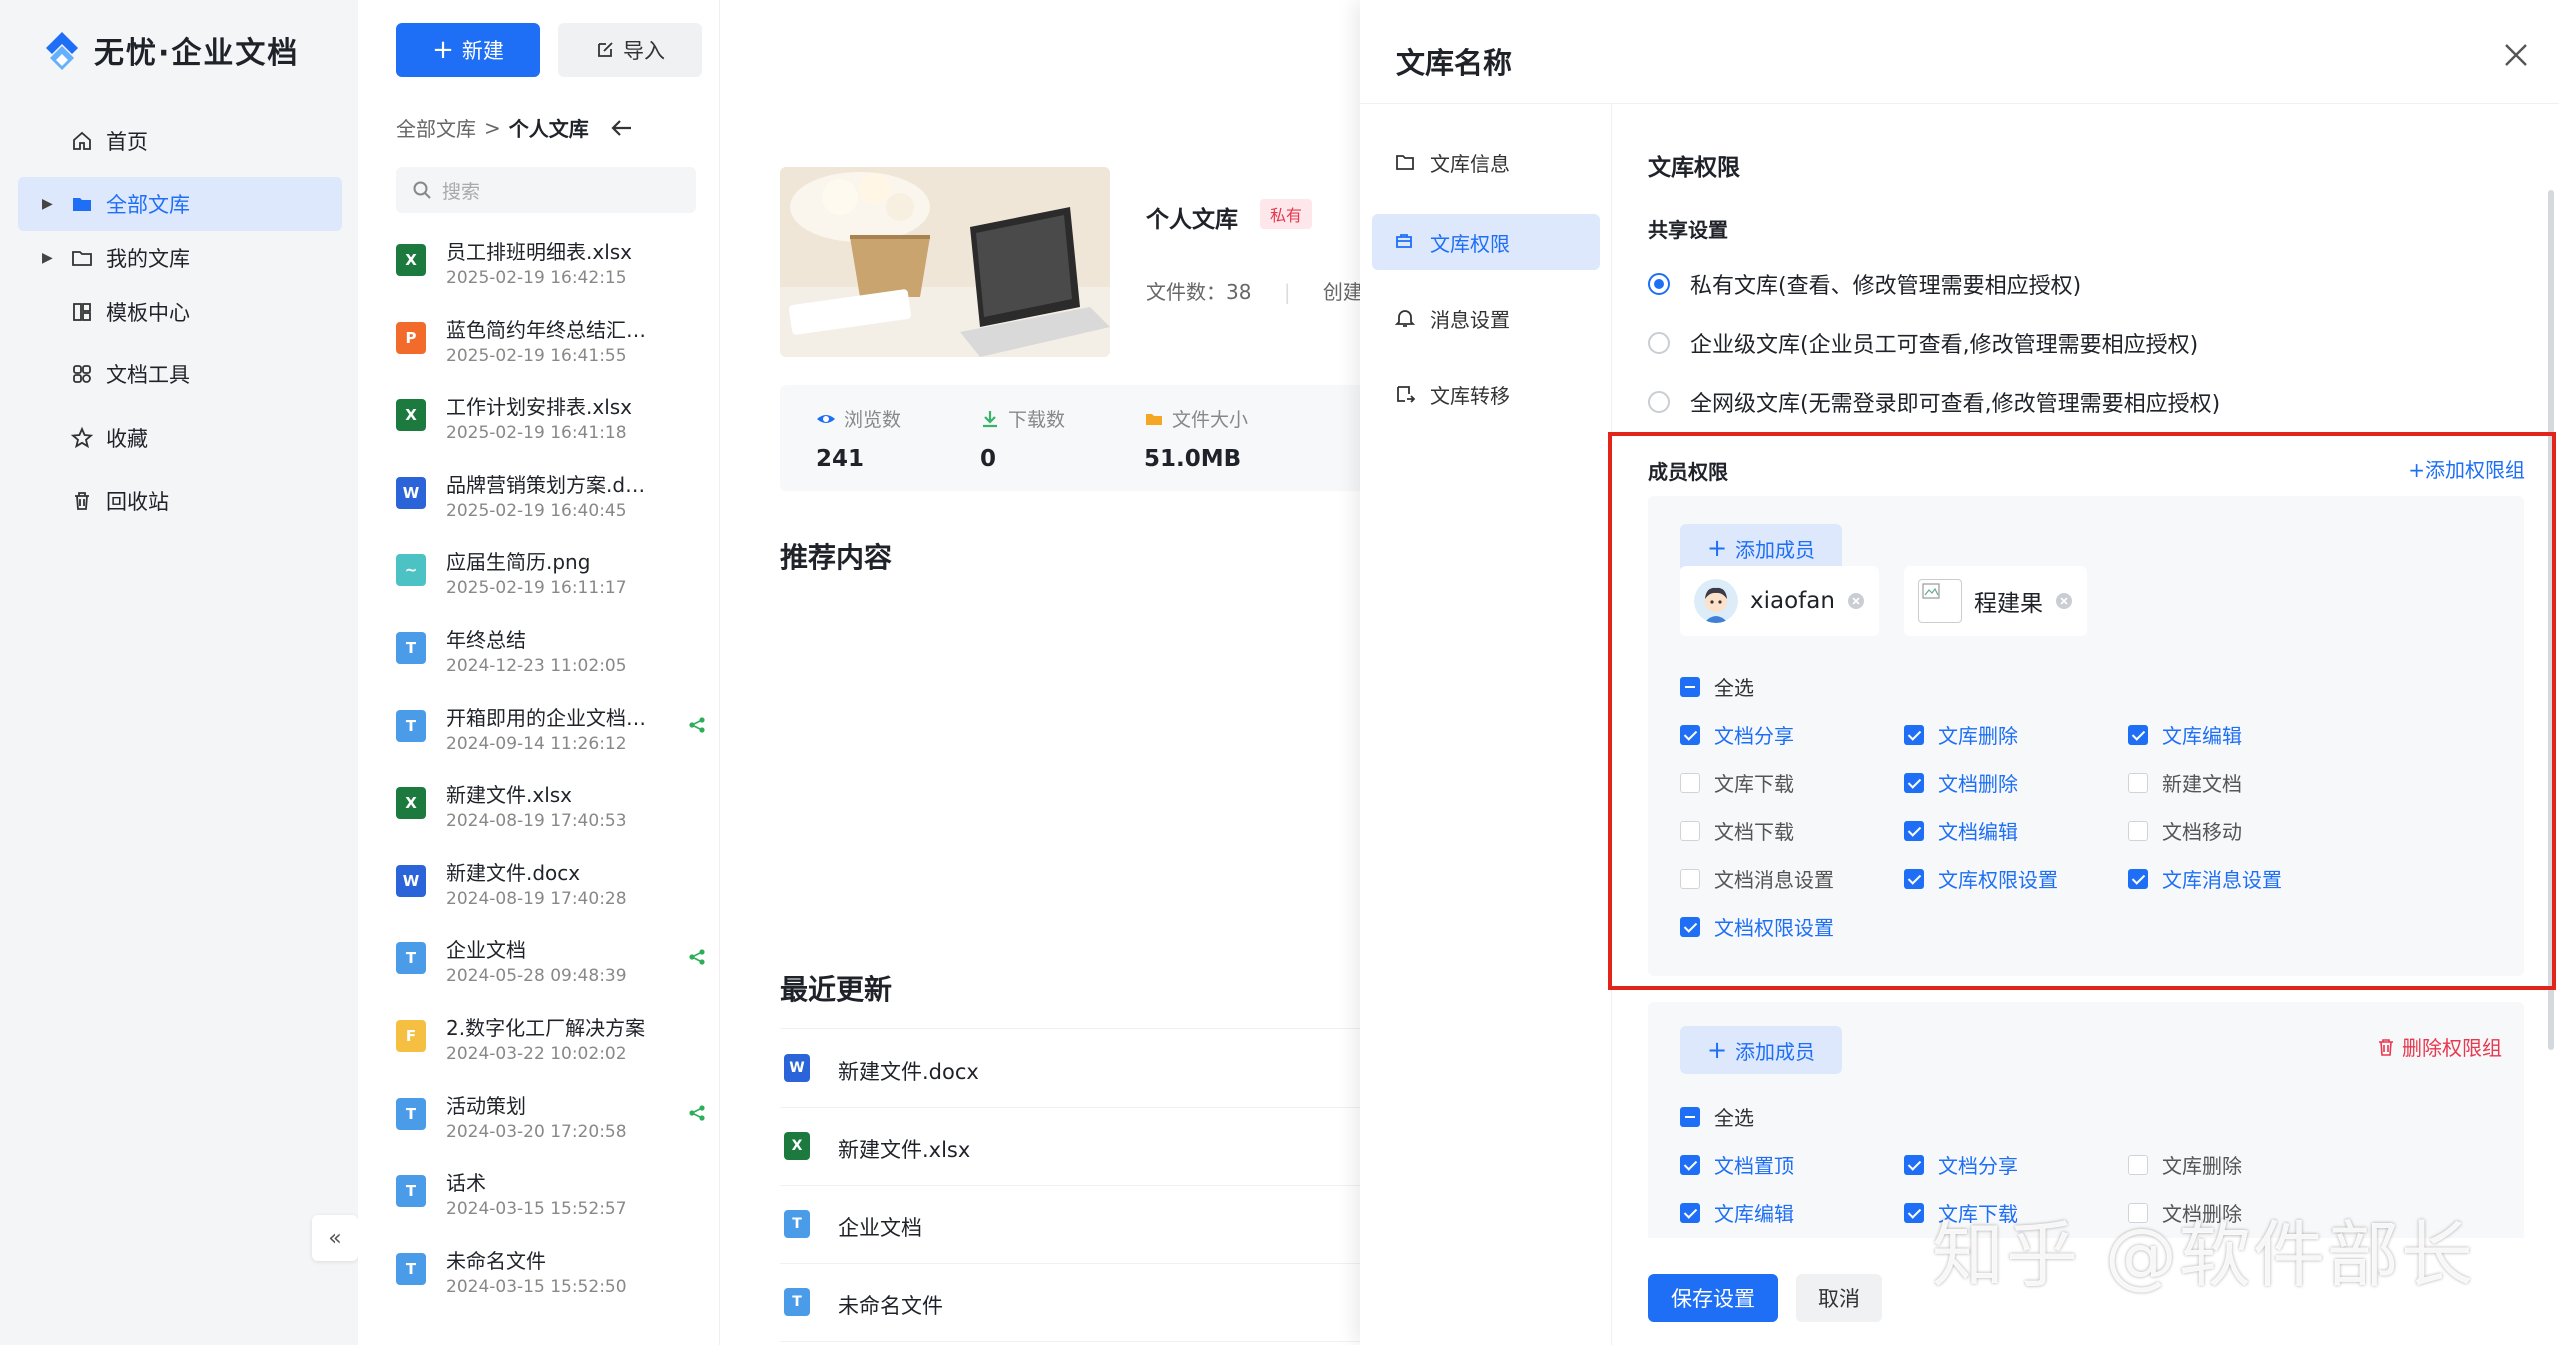 Image resolution: width=2559 pixels, height=1345 pixels. I want to click on file-list-item: X 新建文件.xlsx 2024-08-19 17:40:53, so click(546, 811).